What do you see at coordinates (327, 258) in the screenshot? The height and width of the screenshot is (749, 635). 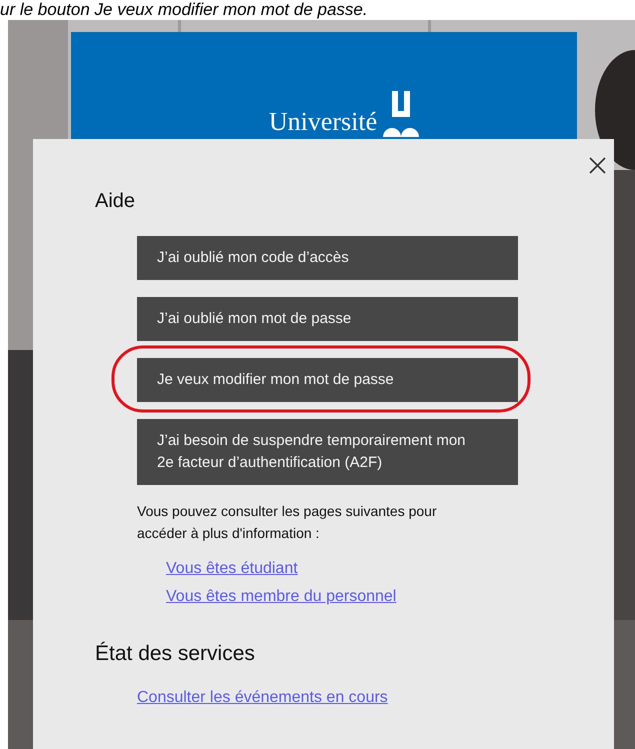 I see `help-button: J’ai oublié mon code d’accès` at bounding box center [327, 258].